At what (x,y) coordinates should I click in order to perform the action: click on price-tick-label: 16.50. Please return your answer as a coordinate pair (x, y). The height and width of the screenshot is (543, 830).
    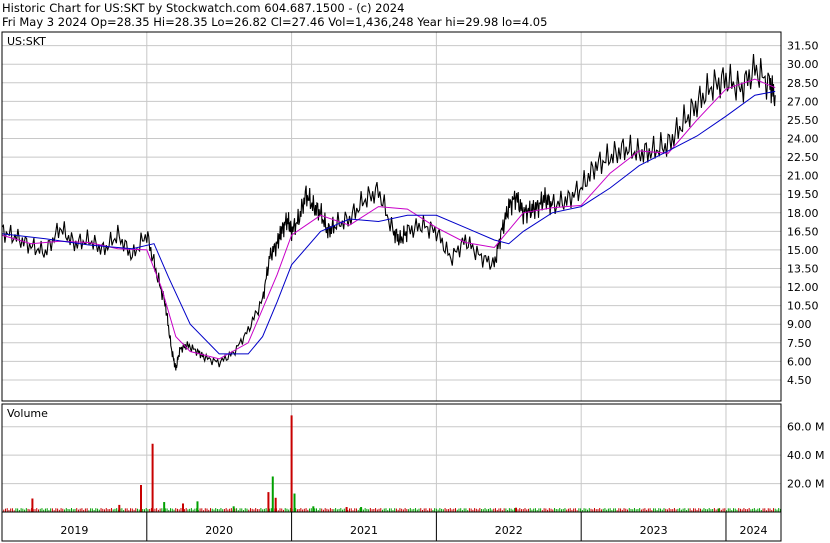
    Looking at the image, I should click on (803, 231).